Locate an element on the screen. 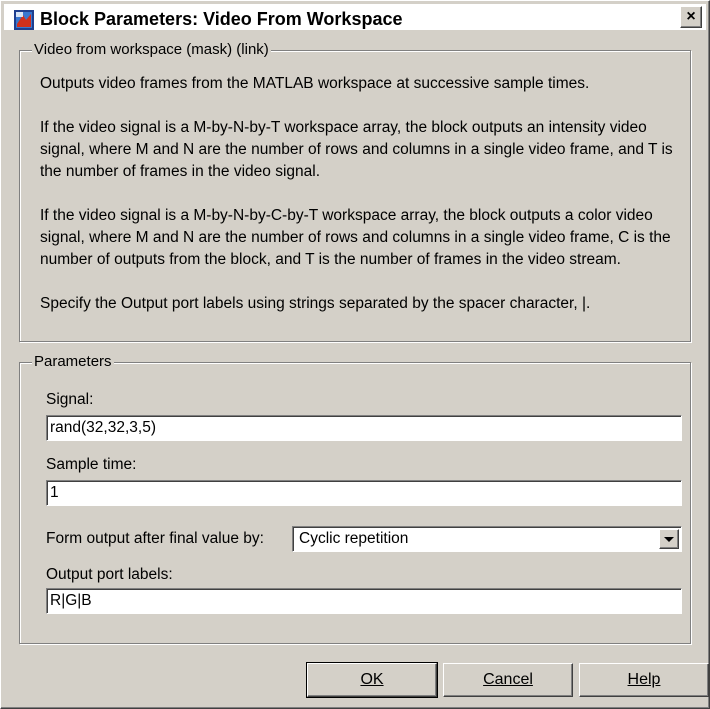 The width and height of the screenshot is (710, 709). sample-time-input: 1 is located at coordinates (364, 493).